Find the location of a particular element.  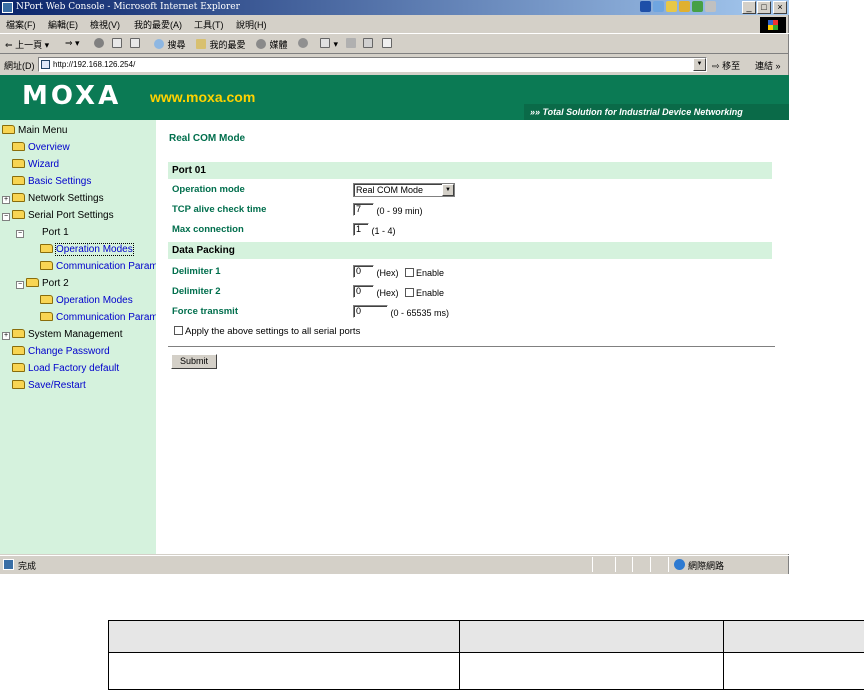

data-packing-header: Data Packing is located at coordinates (470, 250).